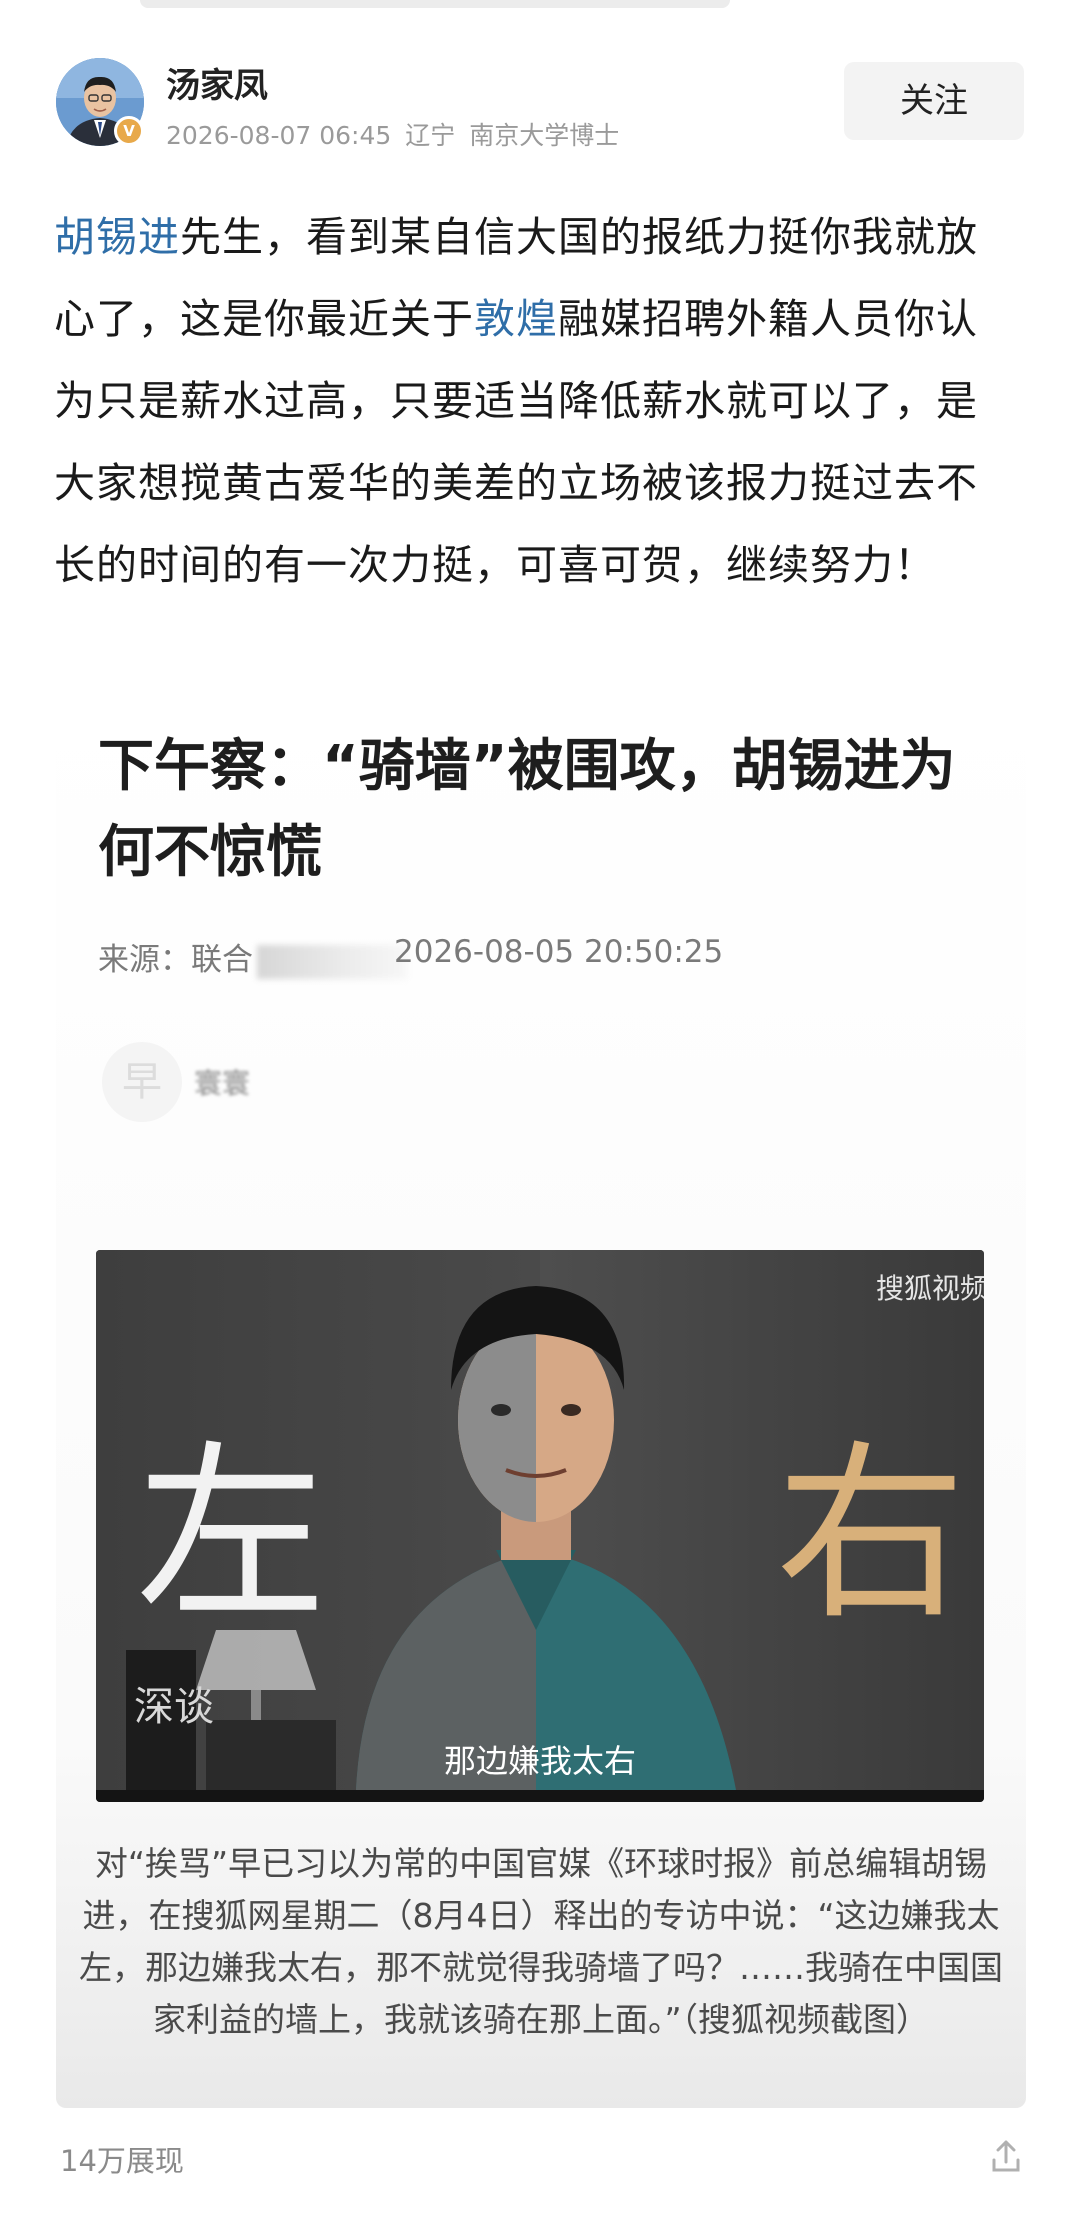 The height and width of the screenshot is (2224, 1080). Describe the element at coordinates (527, 809) in the screenshot. I see `article-title: 下午察：“骑墙”被围攻，胡锡进为何不惊慌` at that location.